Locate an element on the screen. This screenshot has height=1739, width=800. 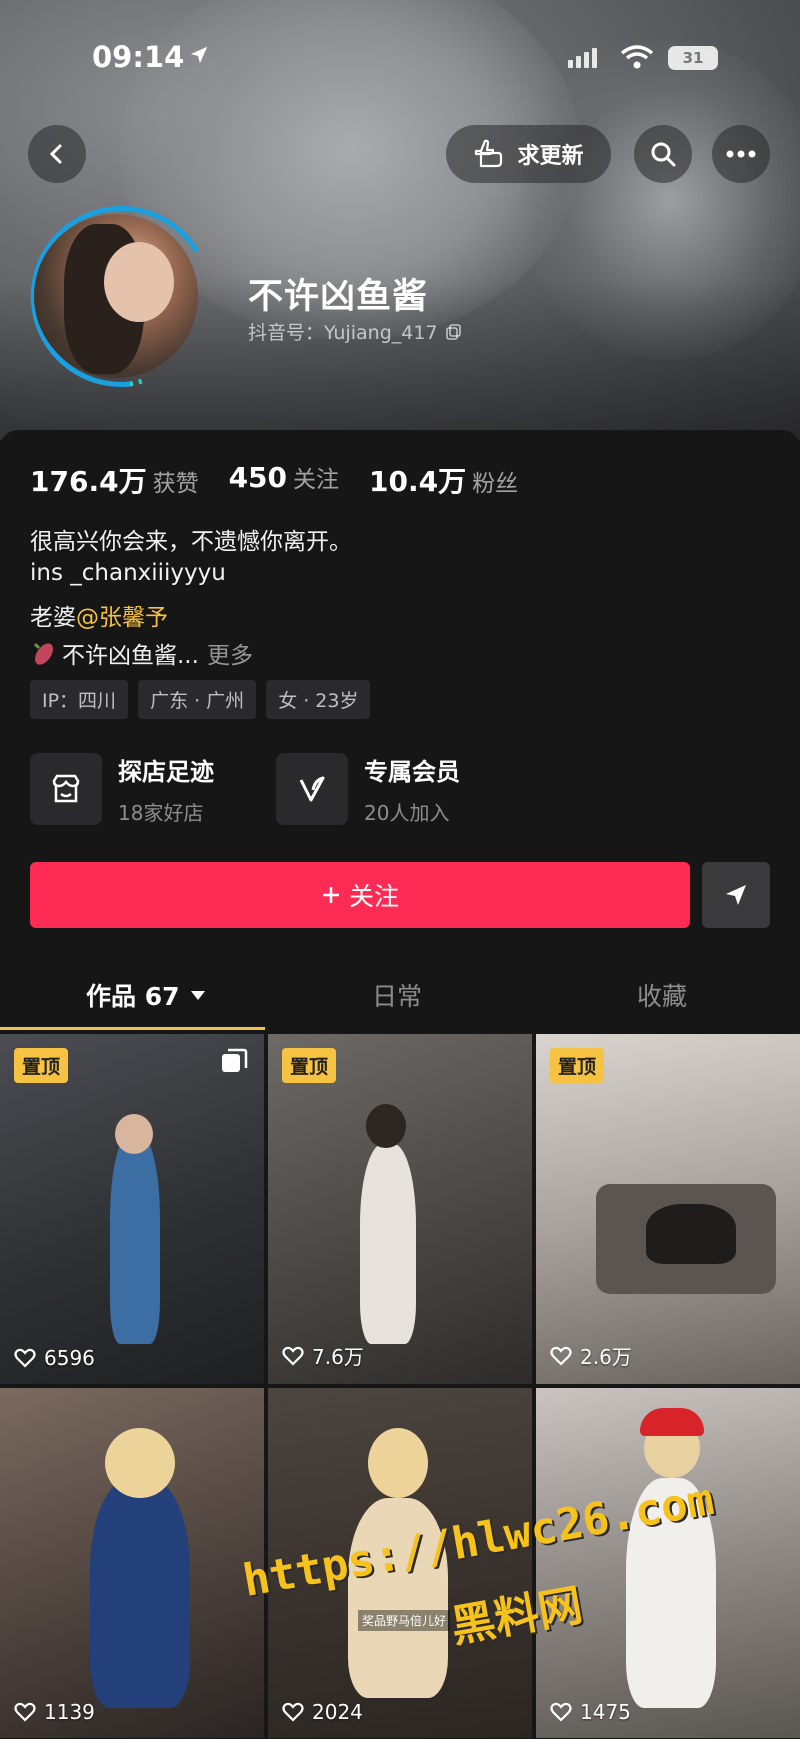
like-count-value: 1475 is located at coordinates (605, 1712).